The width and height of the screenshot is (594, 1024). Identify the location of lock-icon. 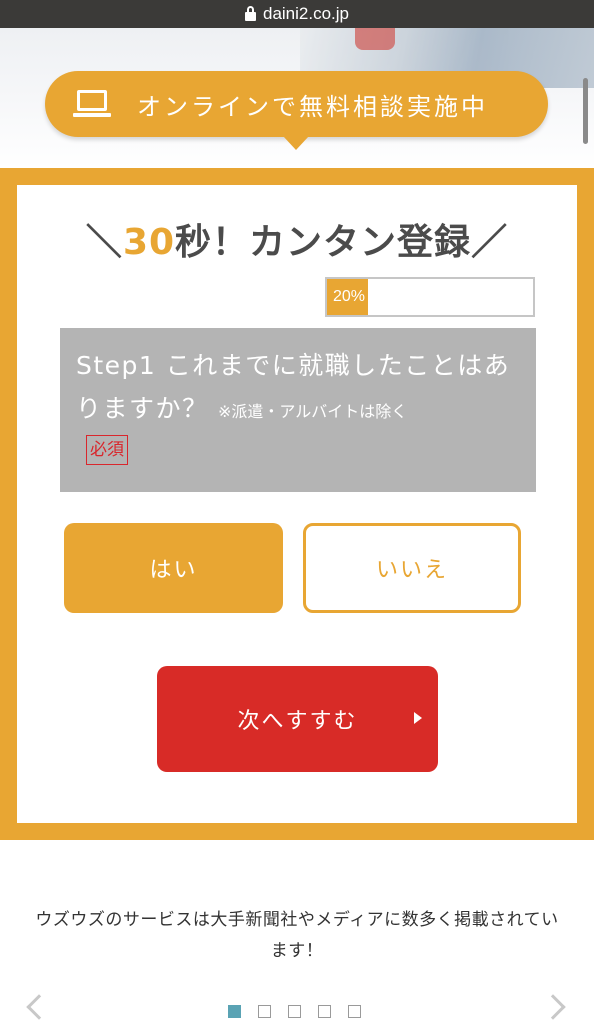
(250, 13).